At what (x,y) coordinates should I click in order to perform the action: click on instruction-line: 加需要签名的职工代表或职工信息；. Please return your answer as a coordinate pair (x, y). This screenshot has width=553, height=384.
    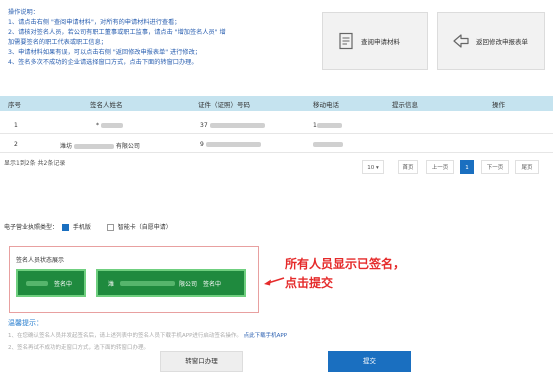
    Looking at the image, I should click on (57, 42).